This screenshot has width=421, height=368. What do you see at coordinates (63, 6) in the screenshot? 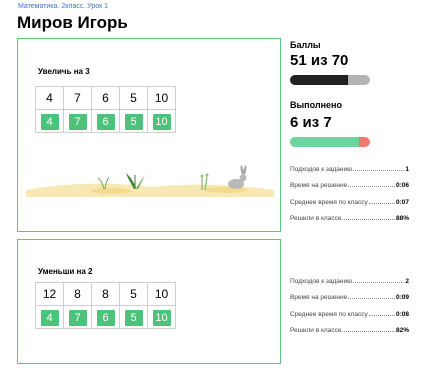
I see `breadcrumb: Математика. 2класс. Урок 1` at bounding box center [63, 6].